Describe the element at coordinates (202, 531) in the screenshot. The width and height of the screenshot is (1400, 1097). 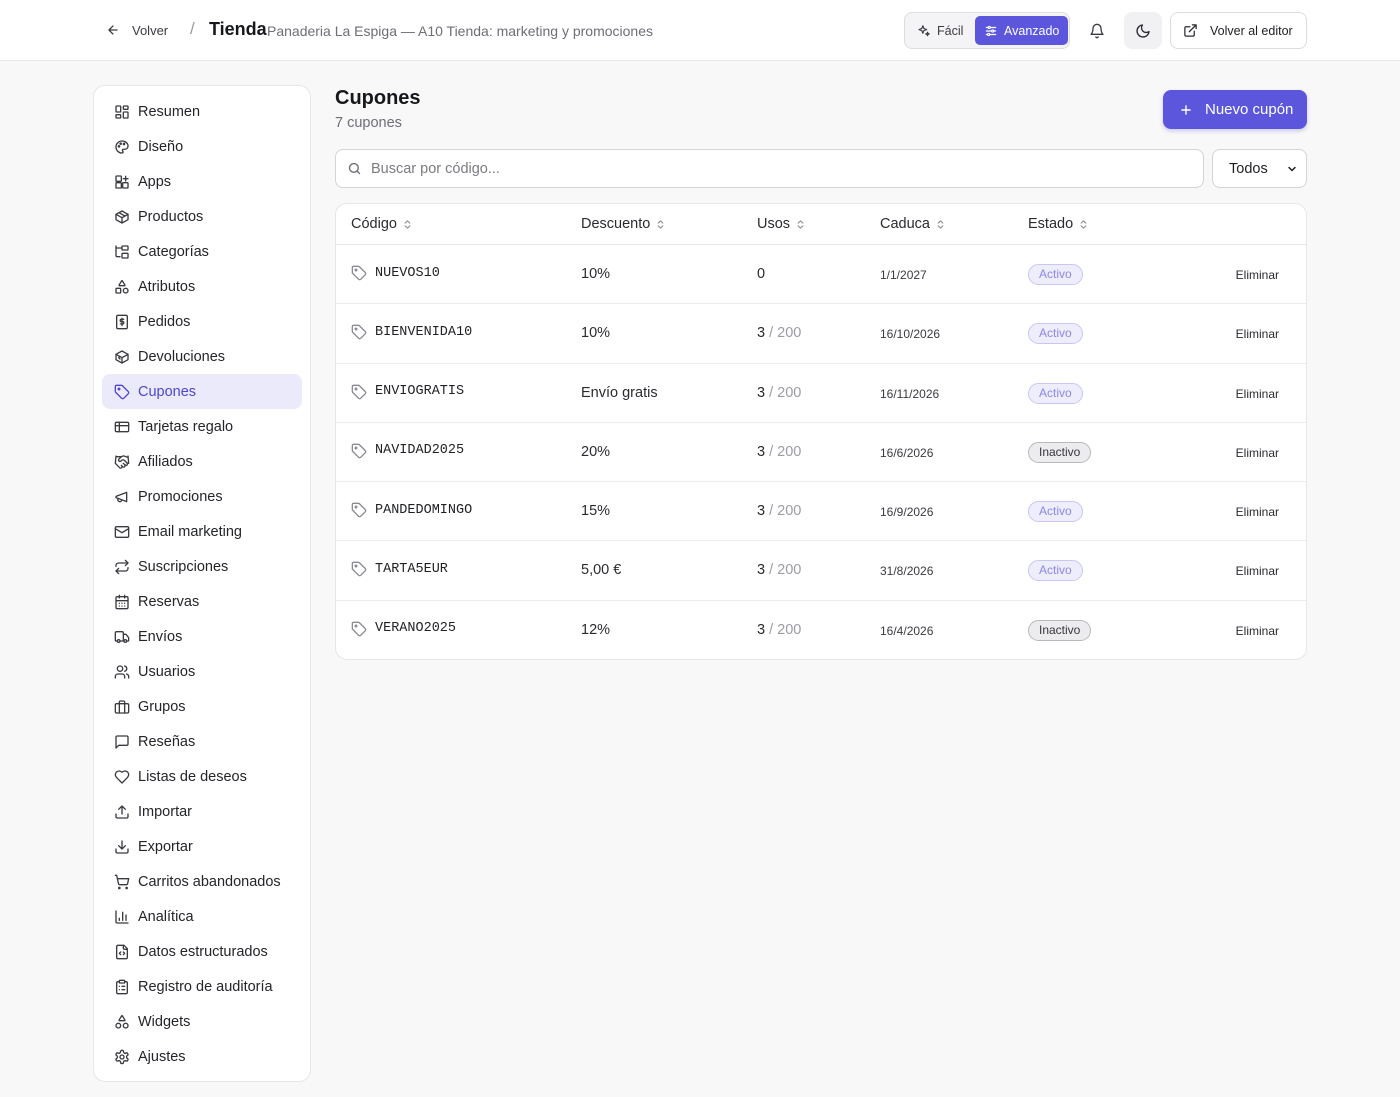
I see `sidebar-item-email-marketing: Email marketing` at that location.